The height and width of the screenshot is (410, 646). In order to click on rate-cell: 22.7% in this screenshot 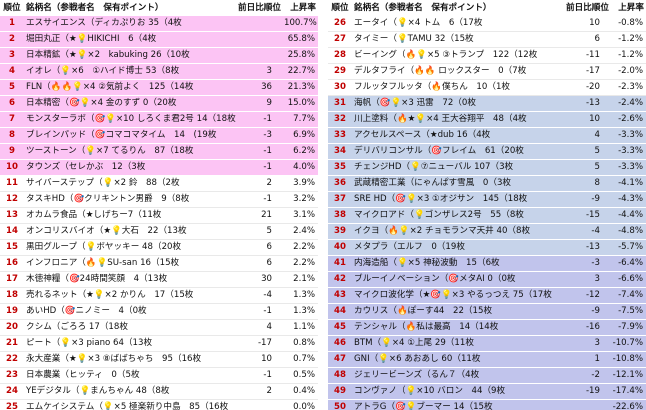, I will do `click(300, 72)`.